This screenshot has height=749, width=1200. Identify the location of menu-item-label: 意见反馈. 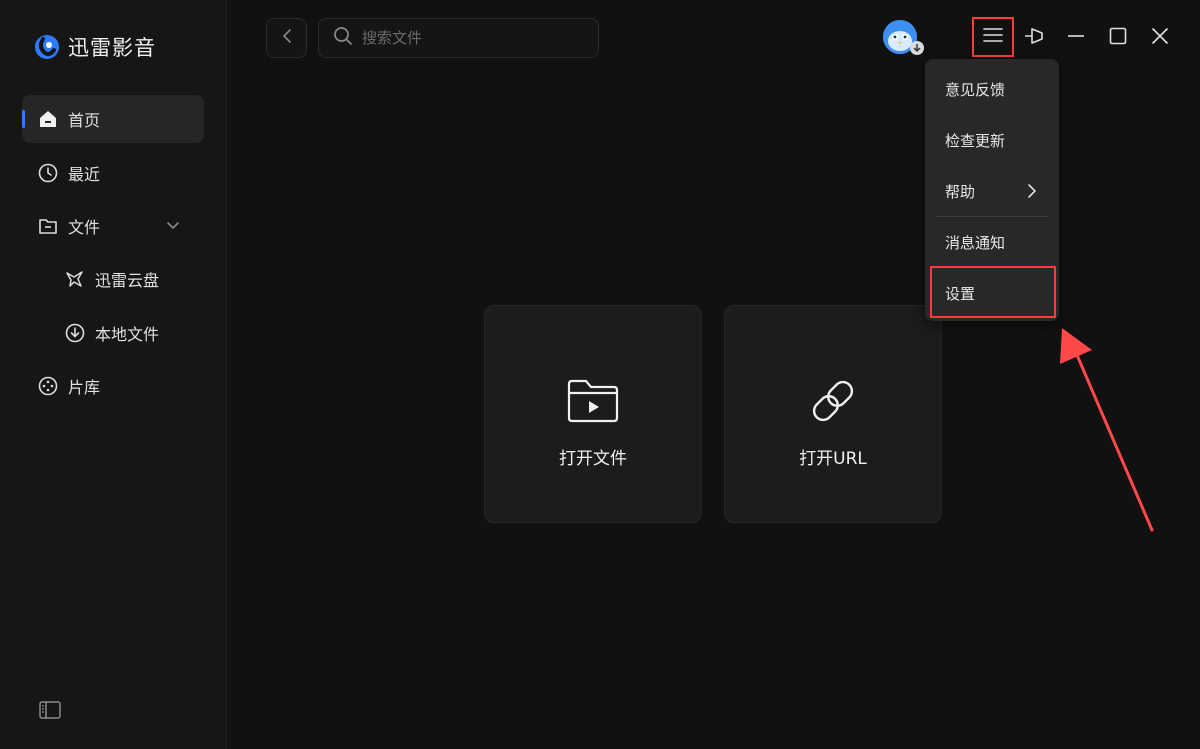
(975, 89).